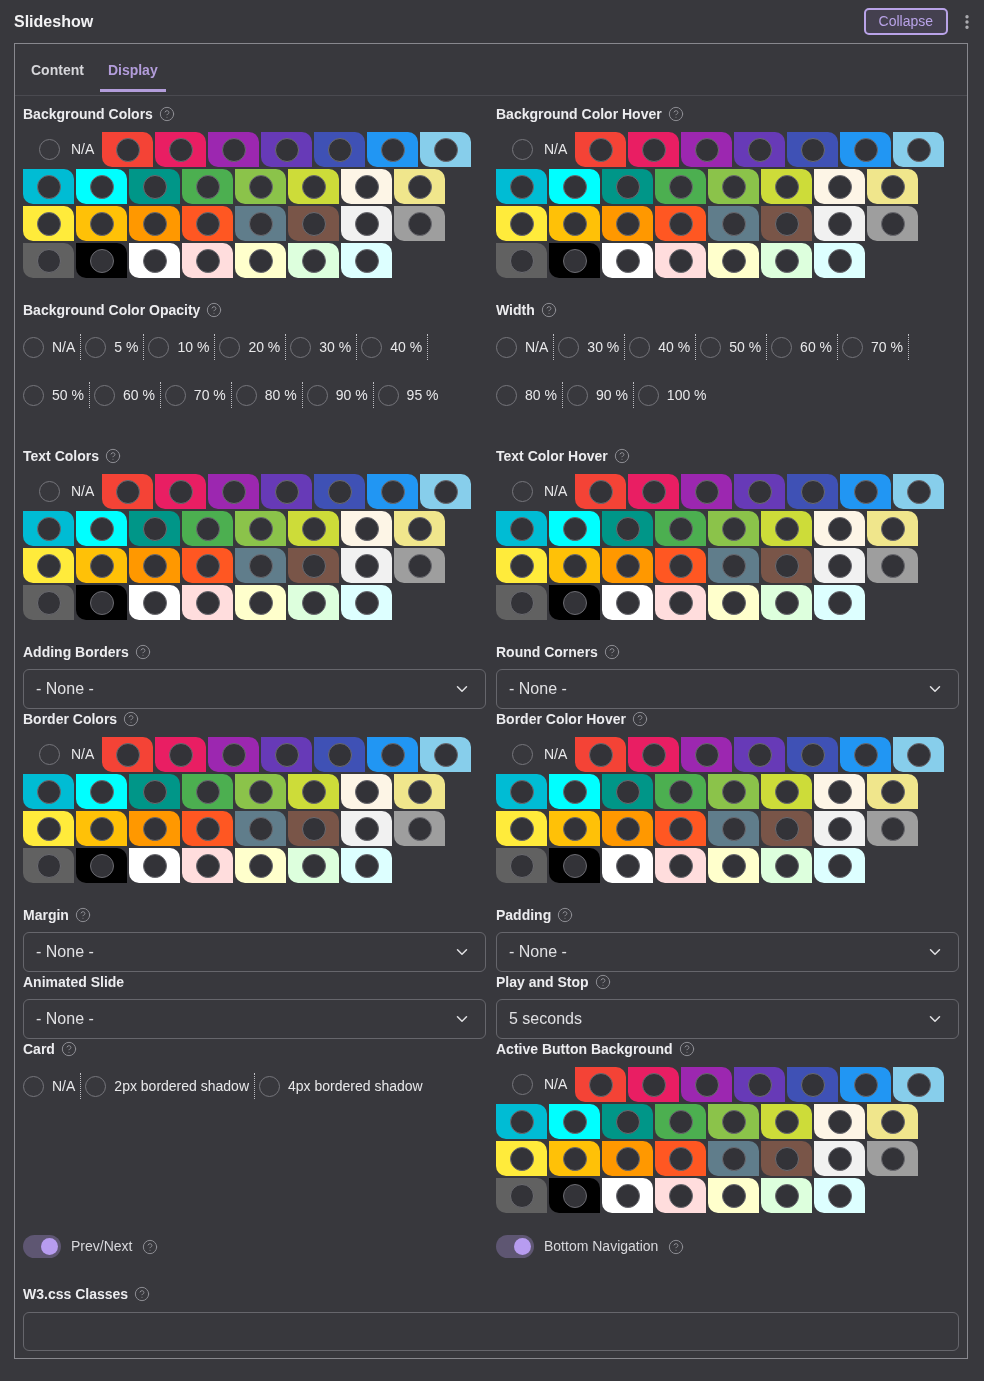 The image size is (984, 1381). Describe the element at coordinates (343, 1086) in the screenshot. I see `radio-option: 4px bordered shadow` at that location.